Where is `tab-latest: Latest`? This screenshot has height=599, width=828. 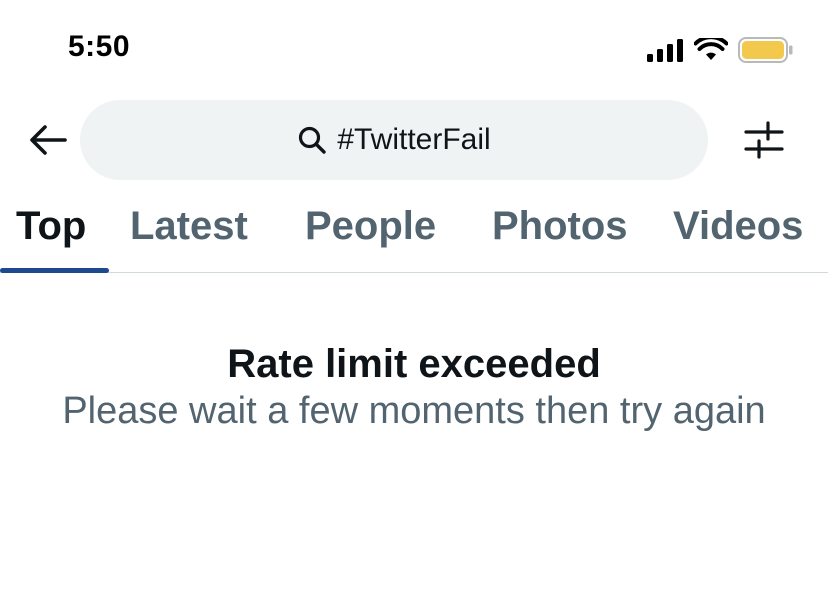 tab-latest: Latest is located at coordinates (189, 226).